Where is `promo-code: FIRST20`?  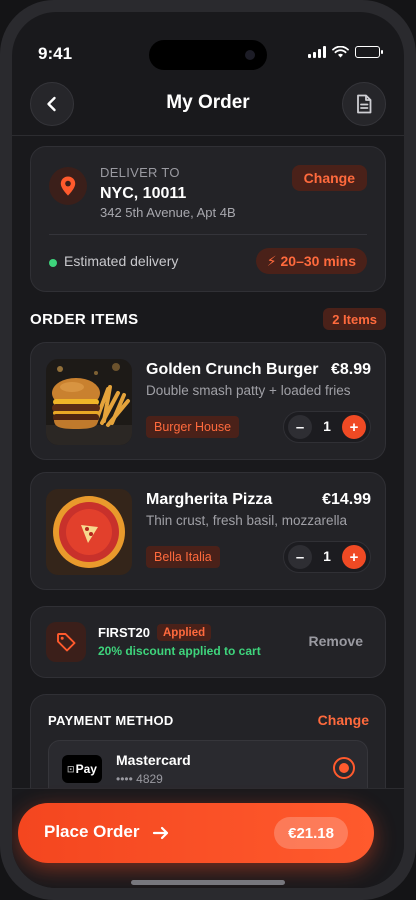
promo-code: FIRST20 is located at coordinates (124, 632).